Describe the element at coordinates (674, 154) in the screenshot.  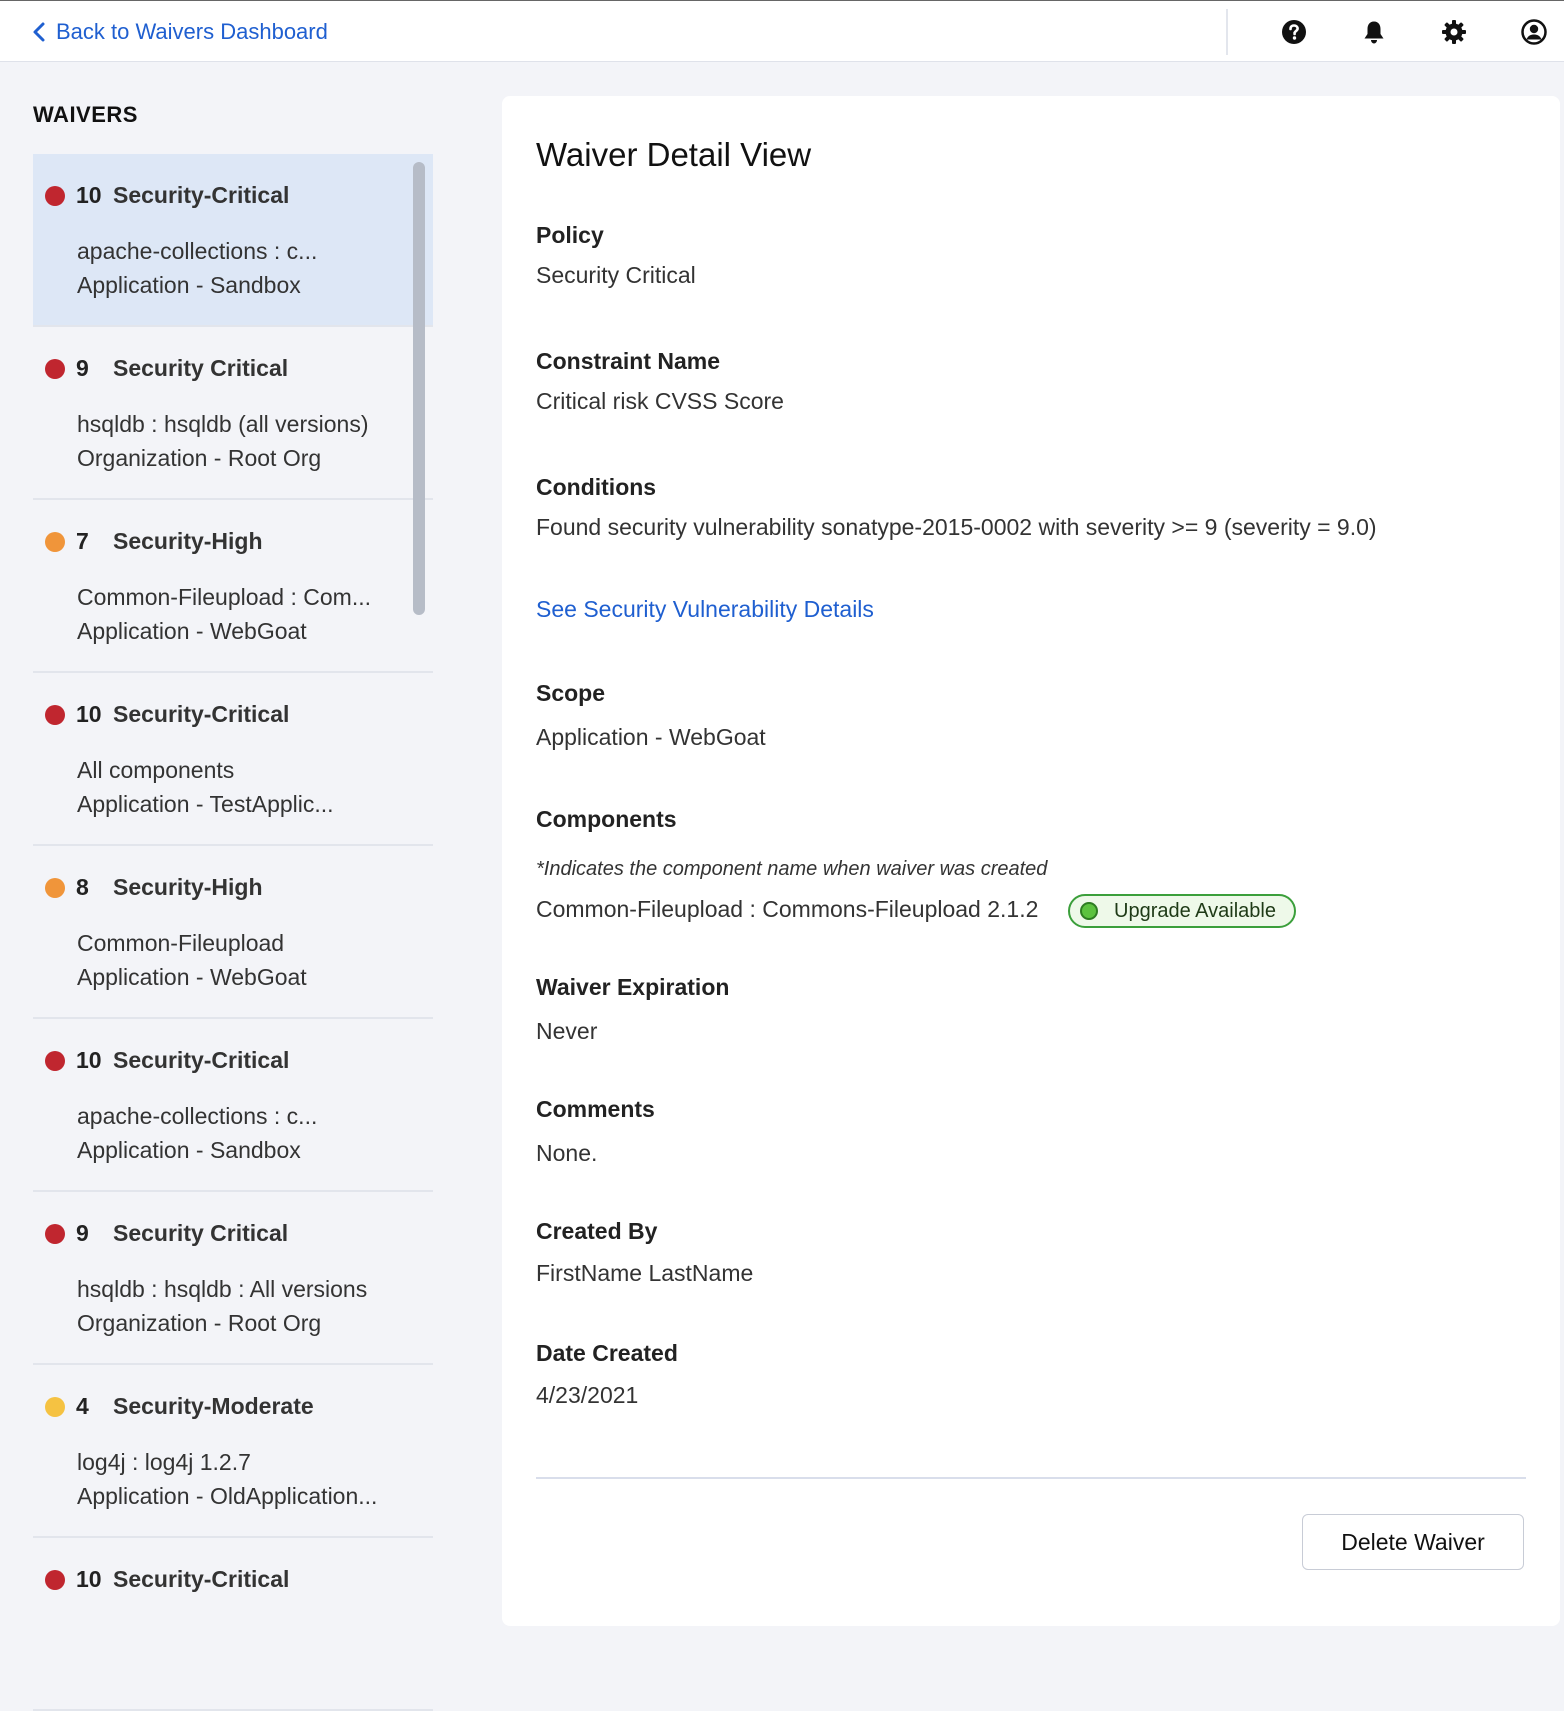
I see `page-title: Waiver Detail View` at that location.